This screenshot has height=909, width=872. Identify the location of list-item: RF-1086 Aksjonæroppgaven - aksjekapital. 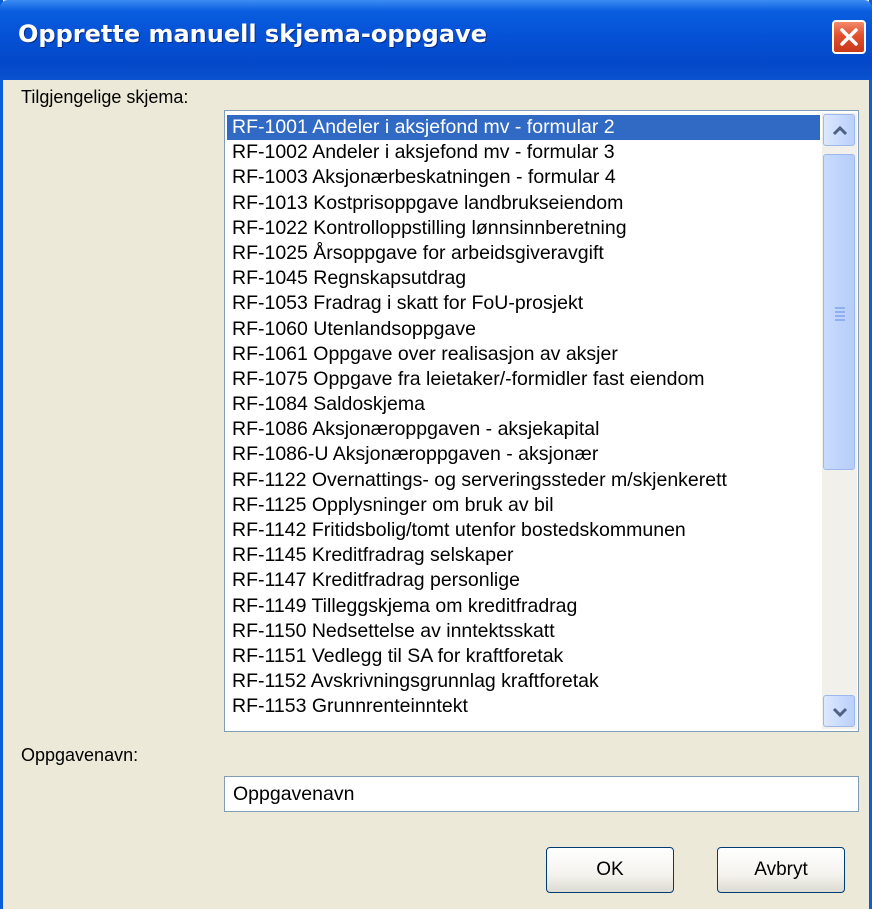
(523, 429).